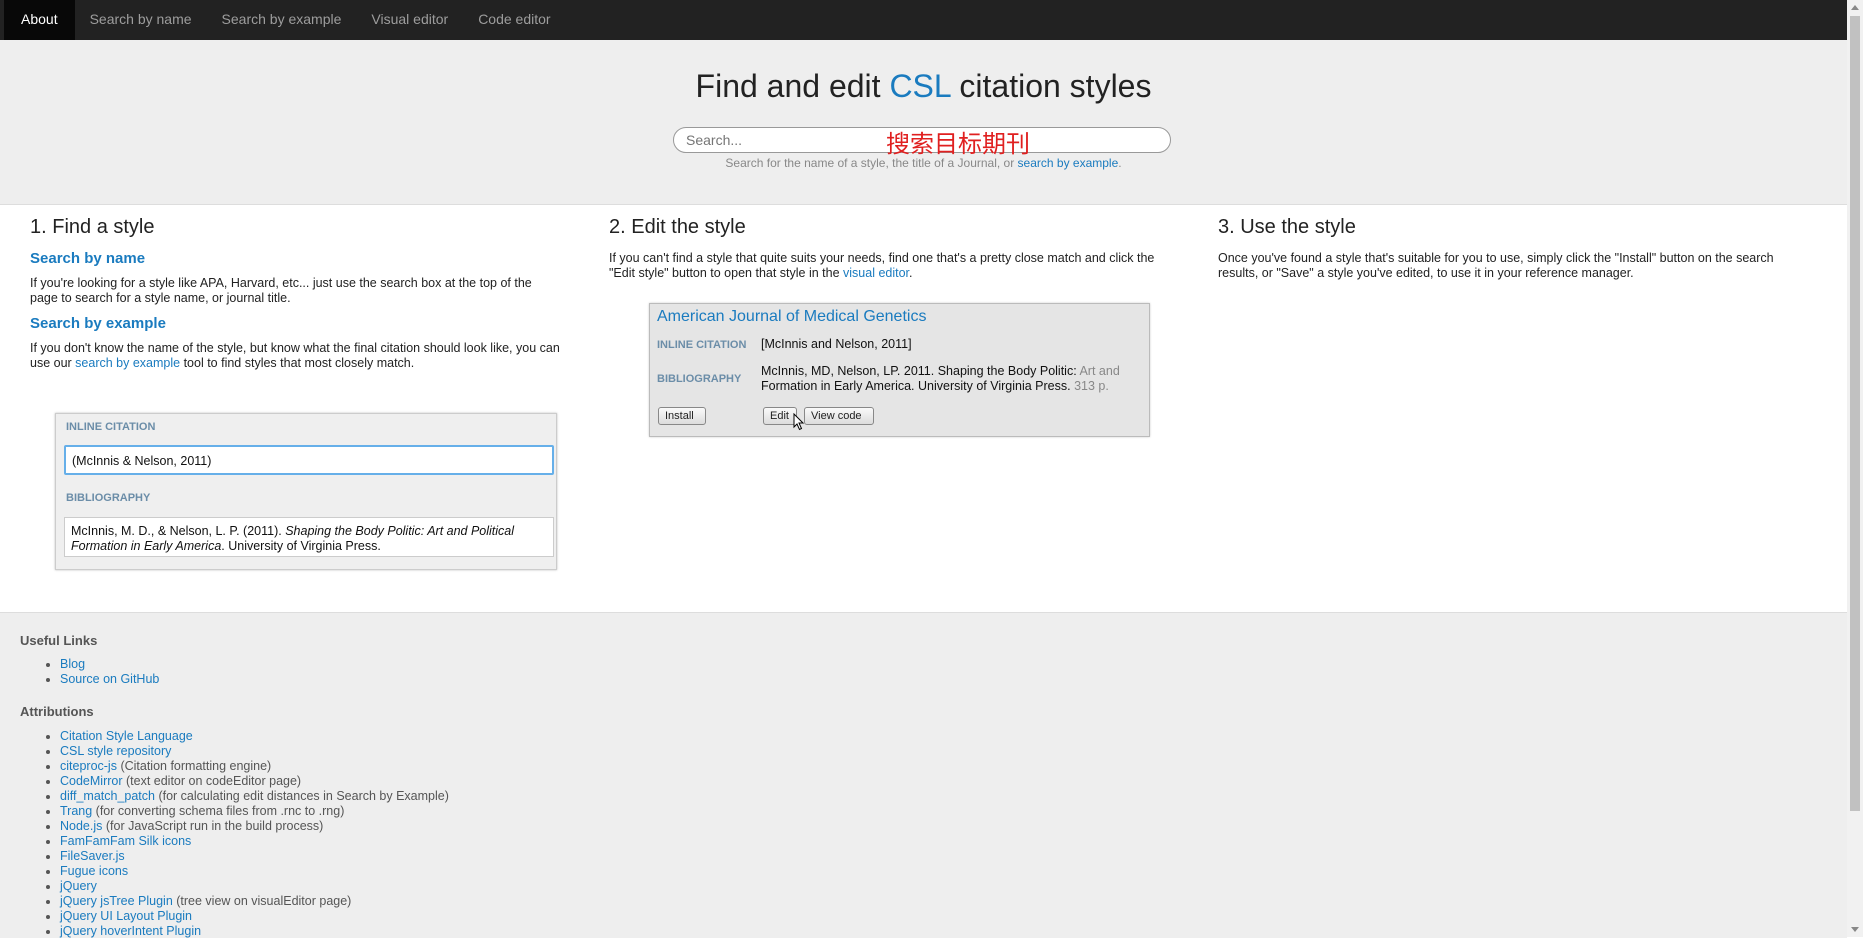 The height and width of the screenshot is (939, 1863). What do you see at coordinates (130, 931) in the screenshot?
I see `attribution-link: jQuery hoverIntent Plugin` at bounding box center [130, 931].